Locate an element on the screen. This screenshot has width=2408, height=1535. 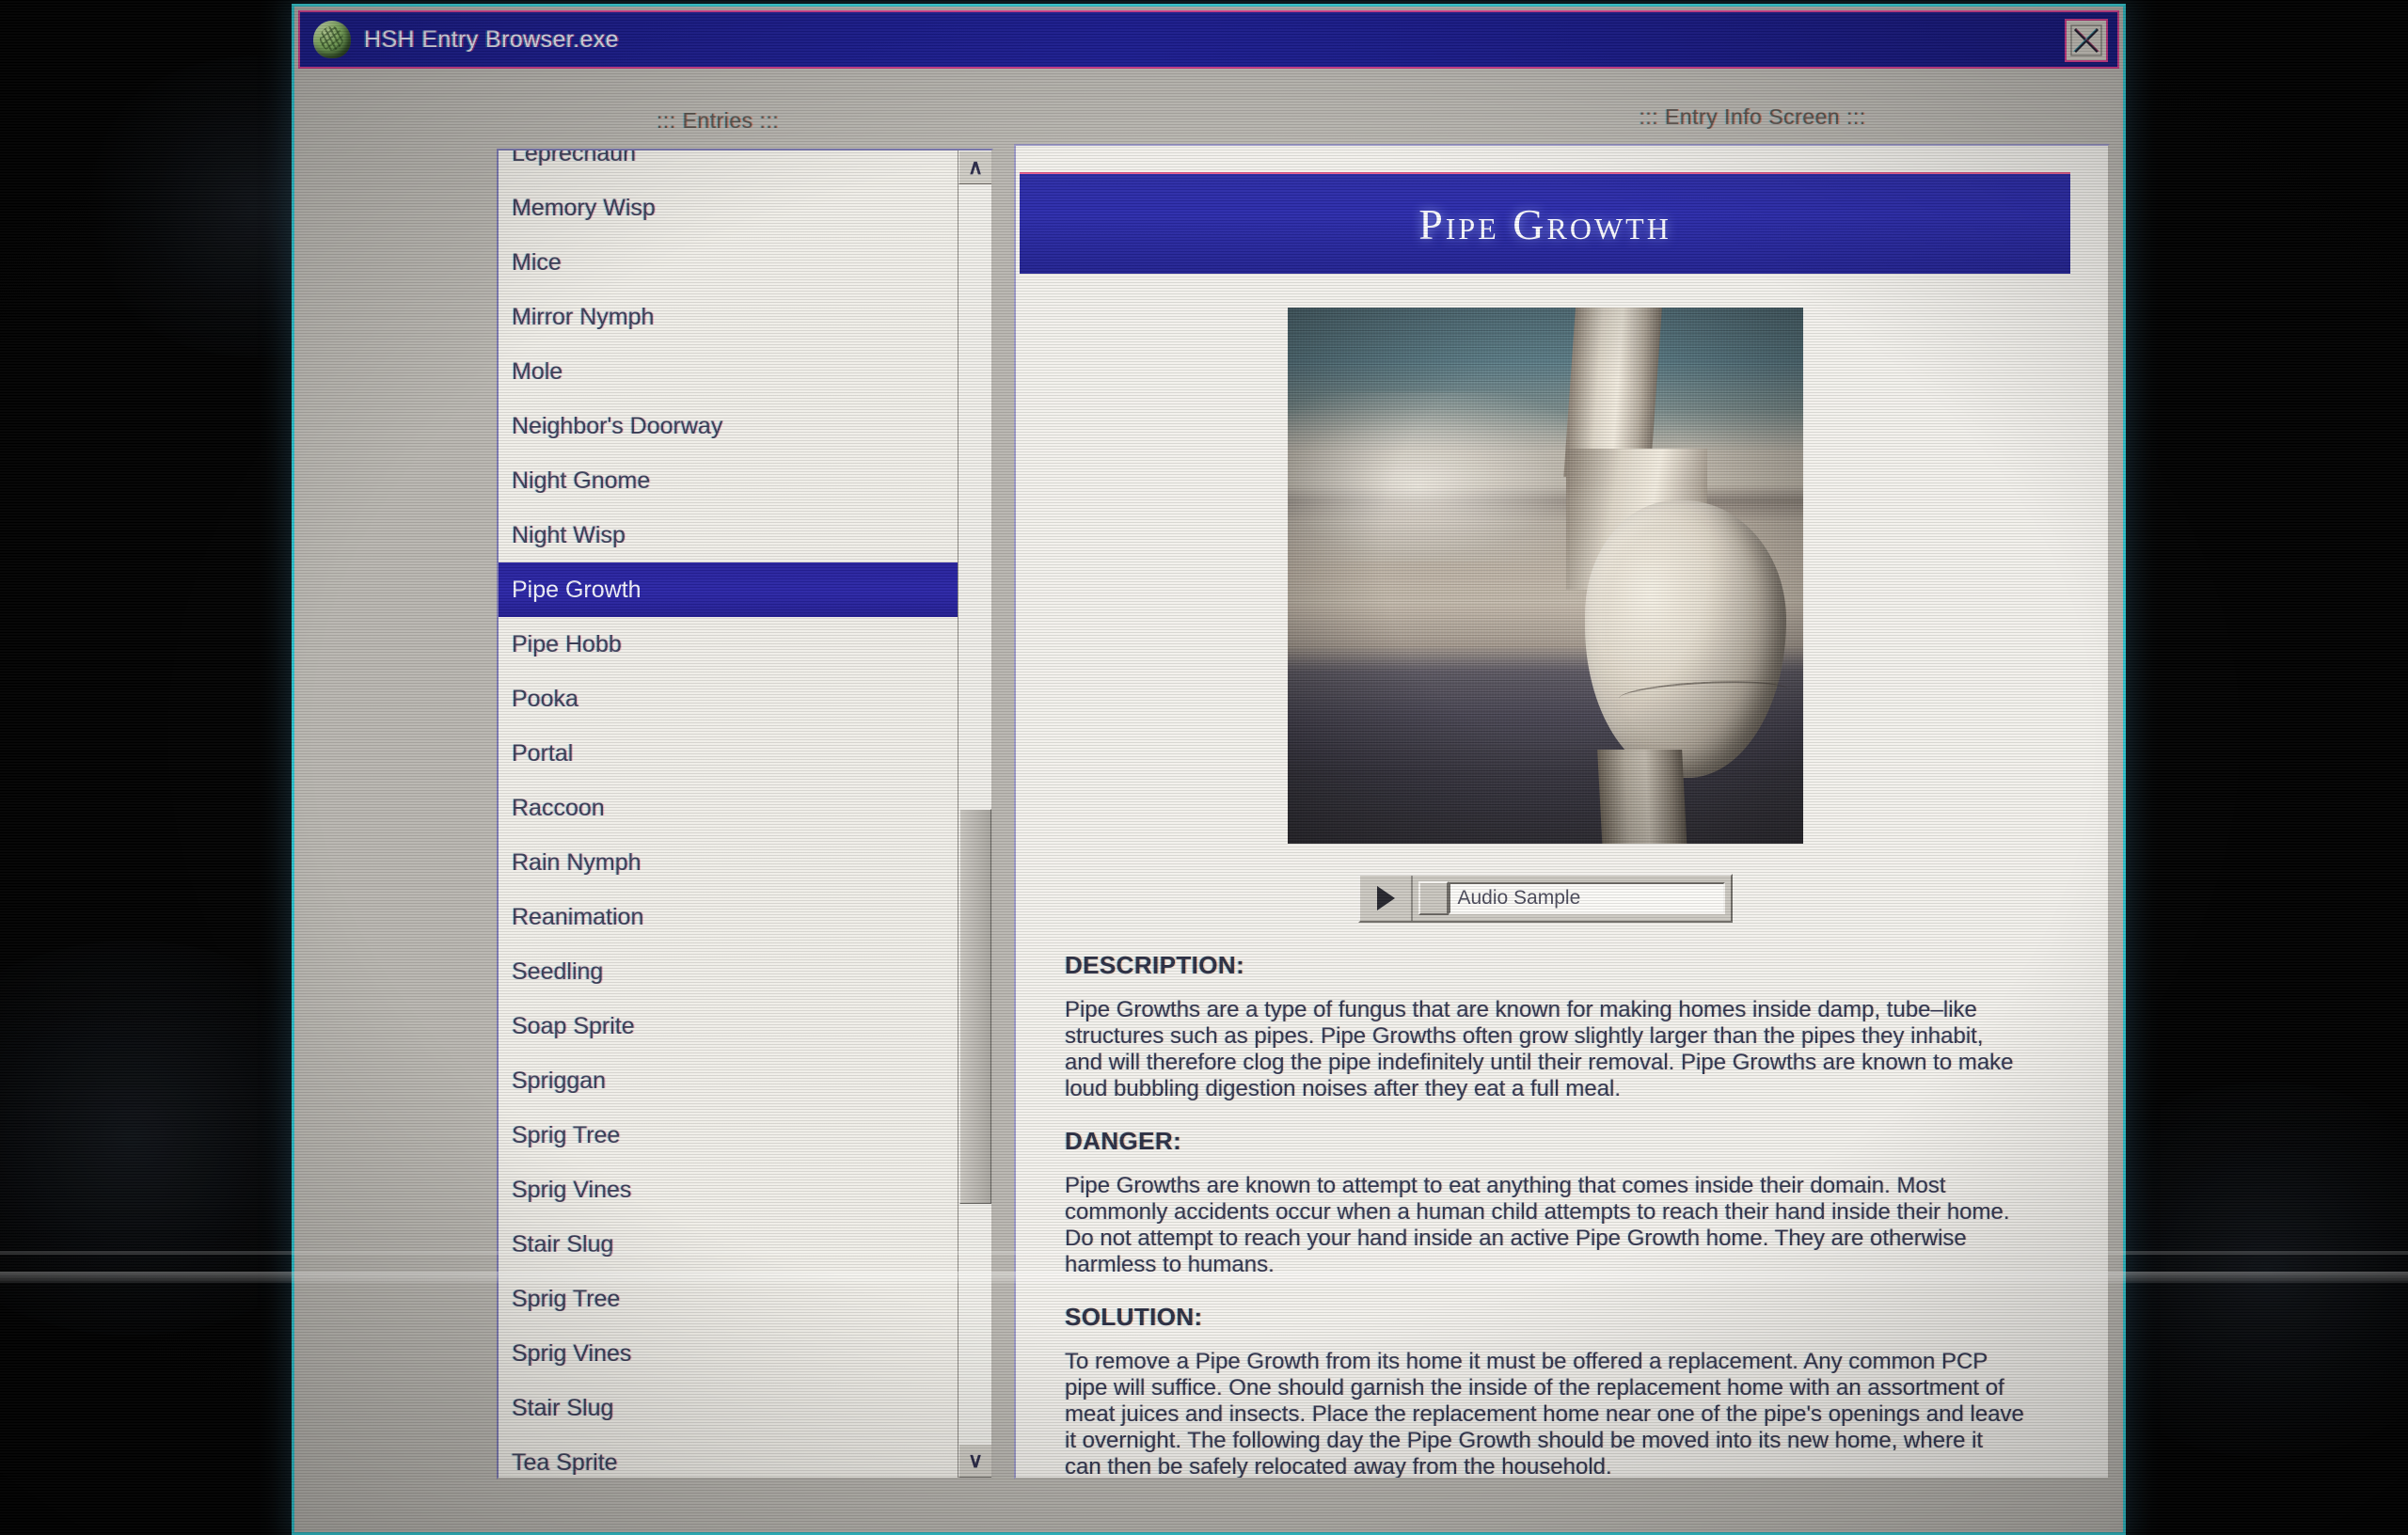
entry-list-item: Neighbor's Doorway is located at coordinates (729, 426).